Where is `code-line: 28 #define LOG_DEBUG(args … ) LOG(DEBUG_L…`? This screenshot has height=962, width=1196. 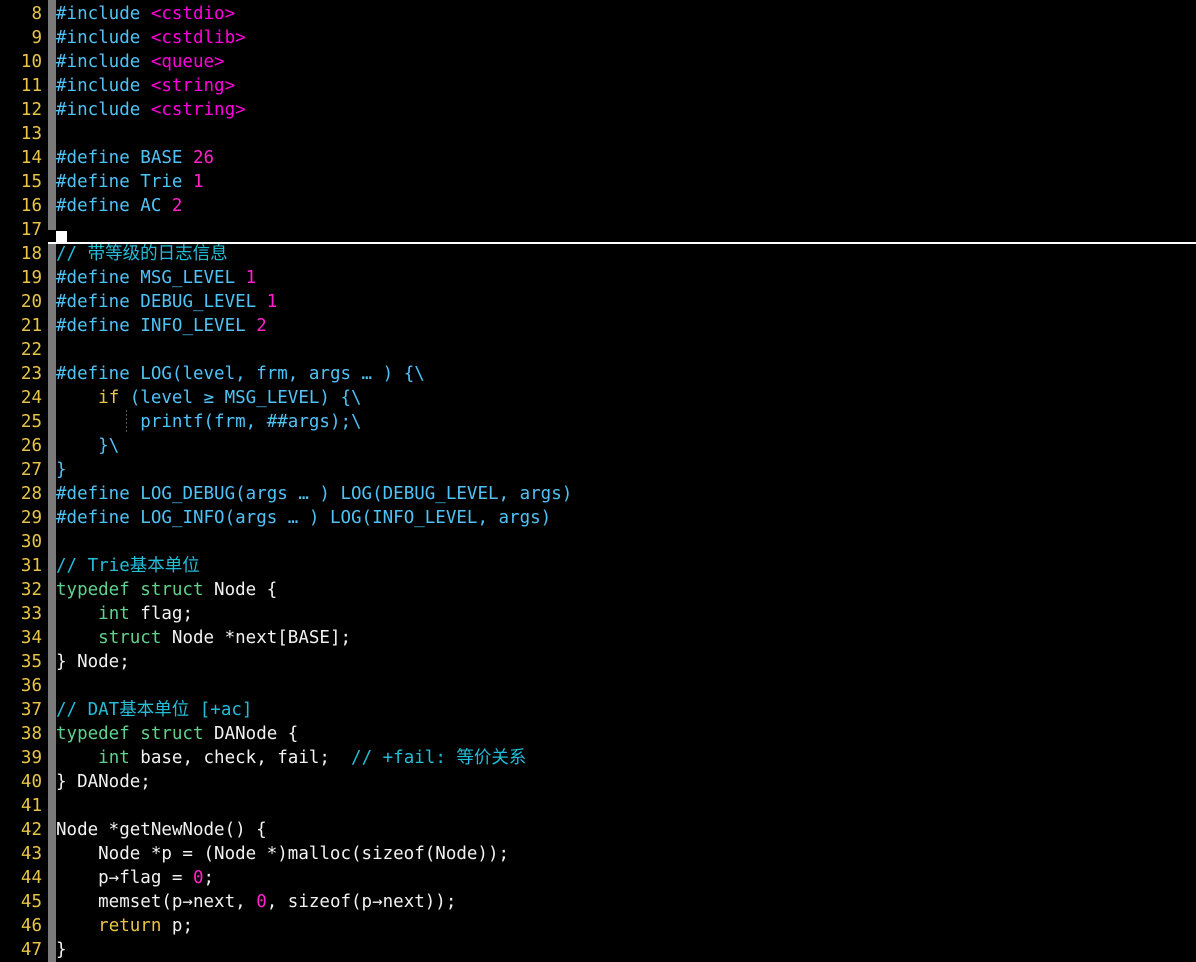 code-line: 28 #define LOG_DEBUG(args … ) LOG(DEBUG_L… is located at coordinates (598, 494).